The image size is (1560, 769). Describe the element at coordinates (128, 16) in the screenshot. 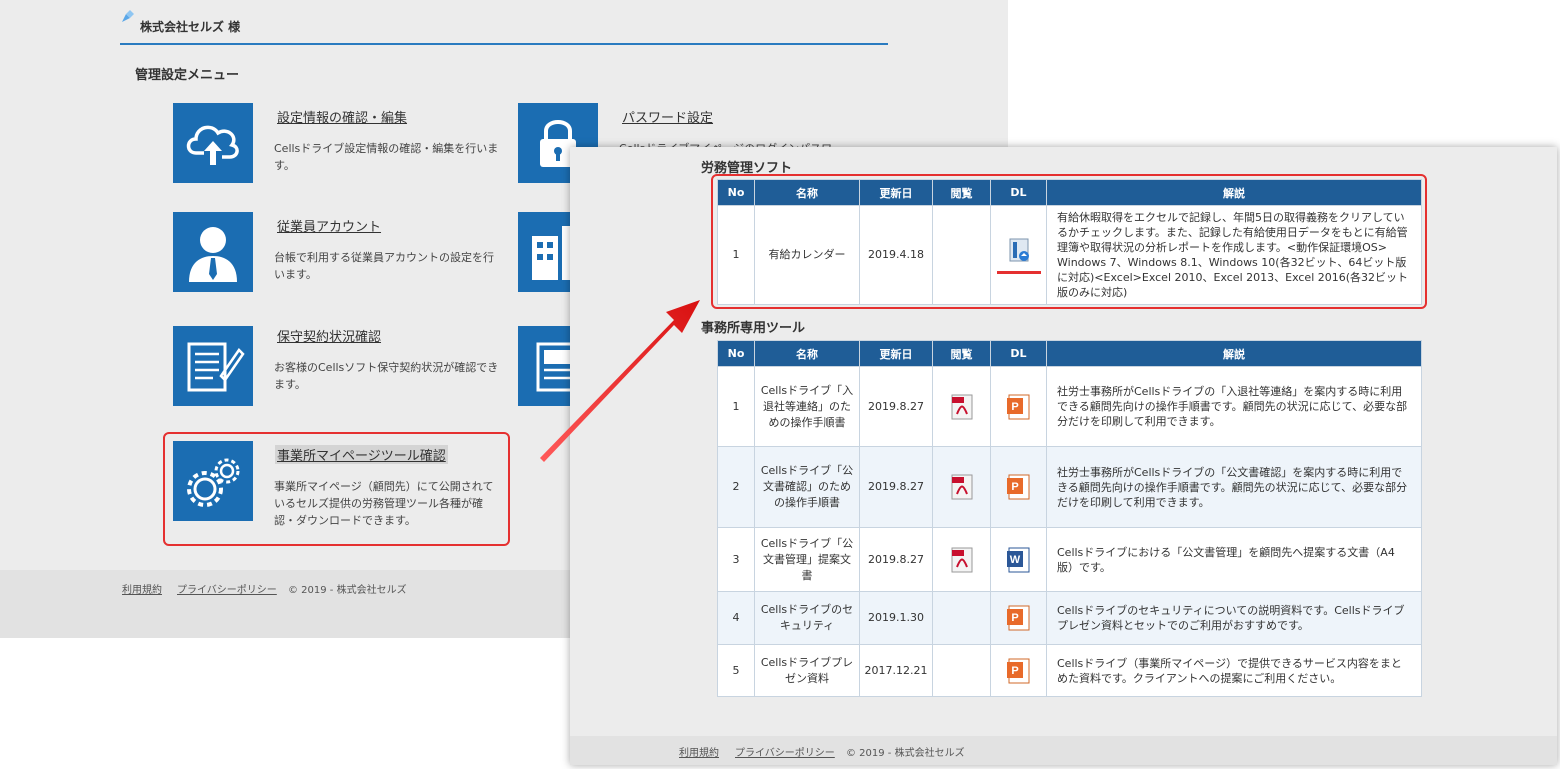

I see `logo-icon` at that location.